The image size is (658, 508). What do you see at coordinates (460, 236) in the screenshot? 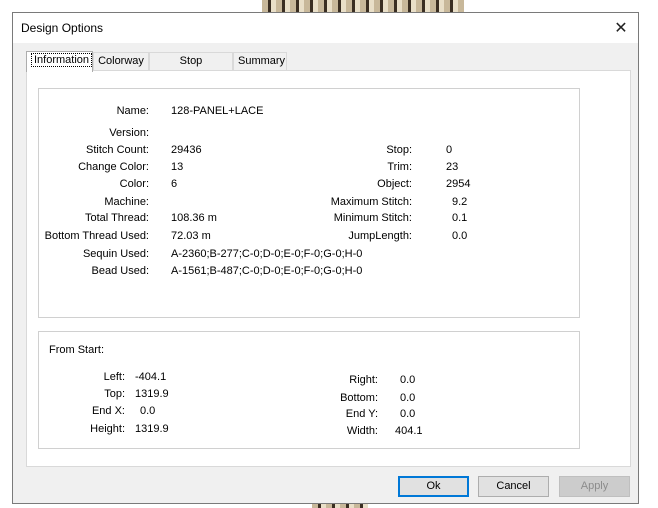
I see `jump-length-value: 0.0` at bounding box center [460, 236].